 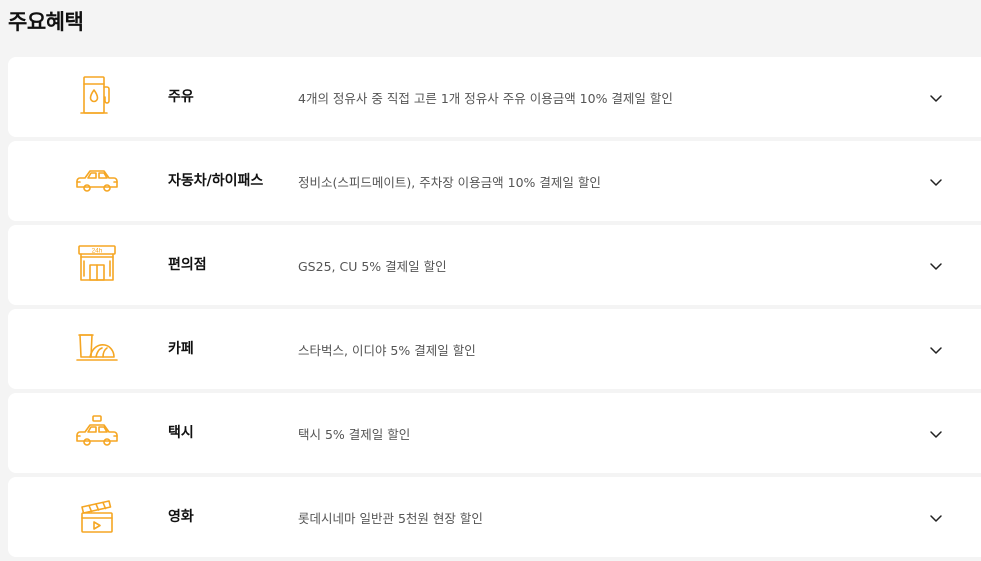 What do you see at coordinates (97, 251) in the screenshot?
I see `store-sign-text: 24h` at bounding box center [97, 251].